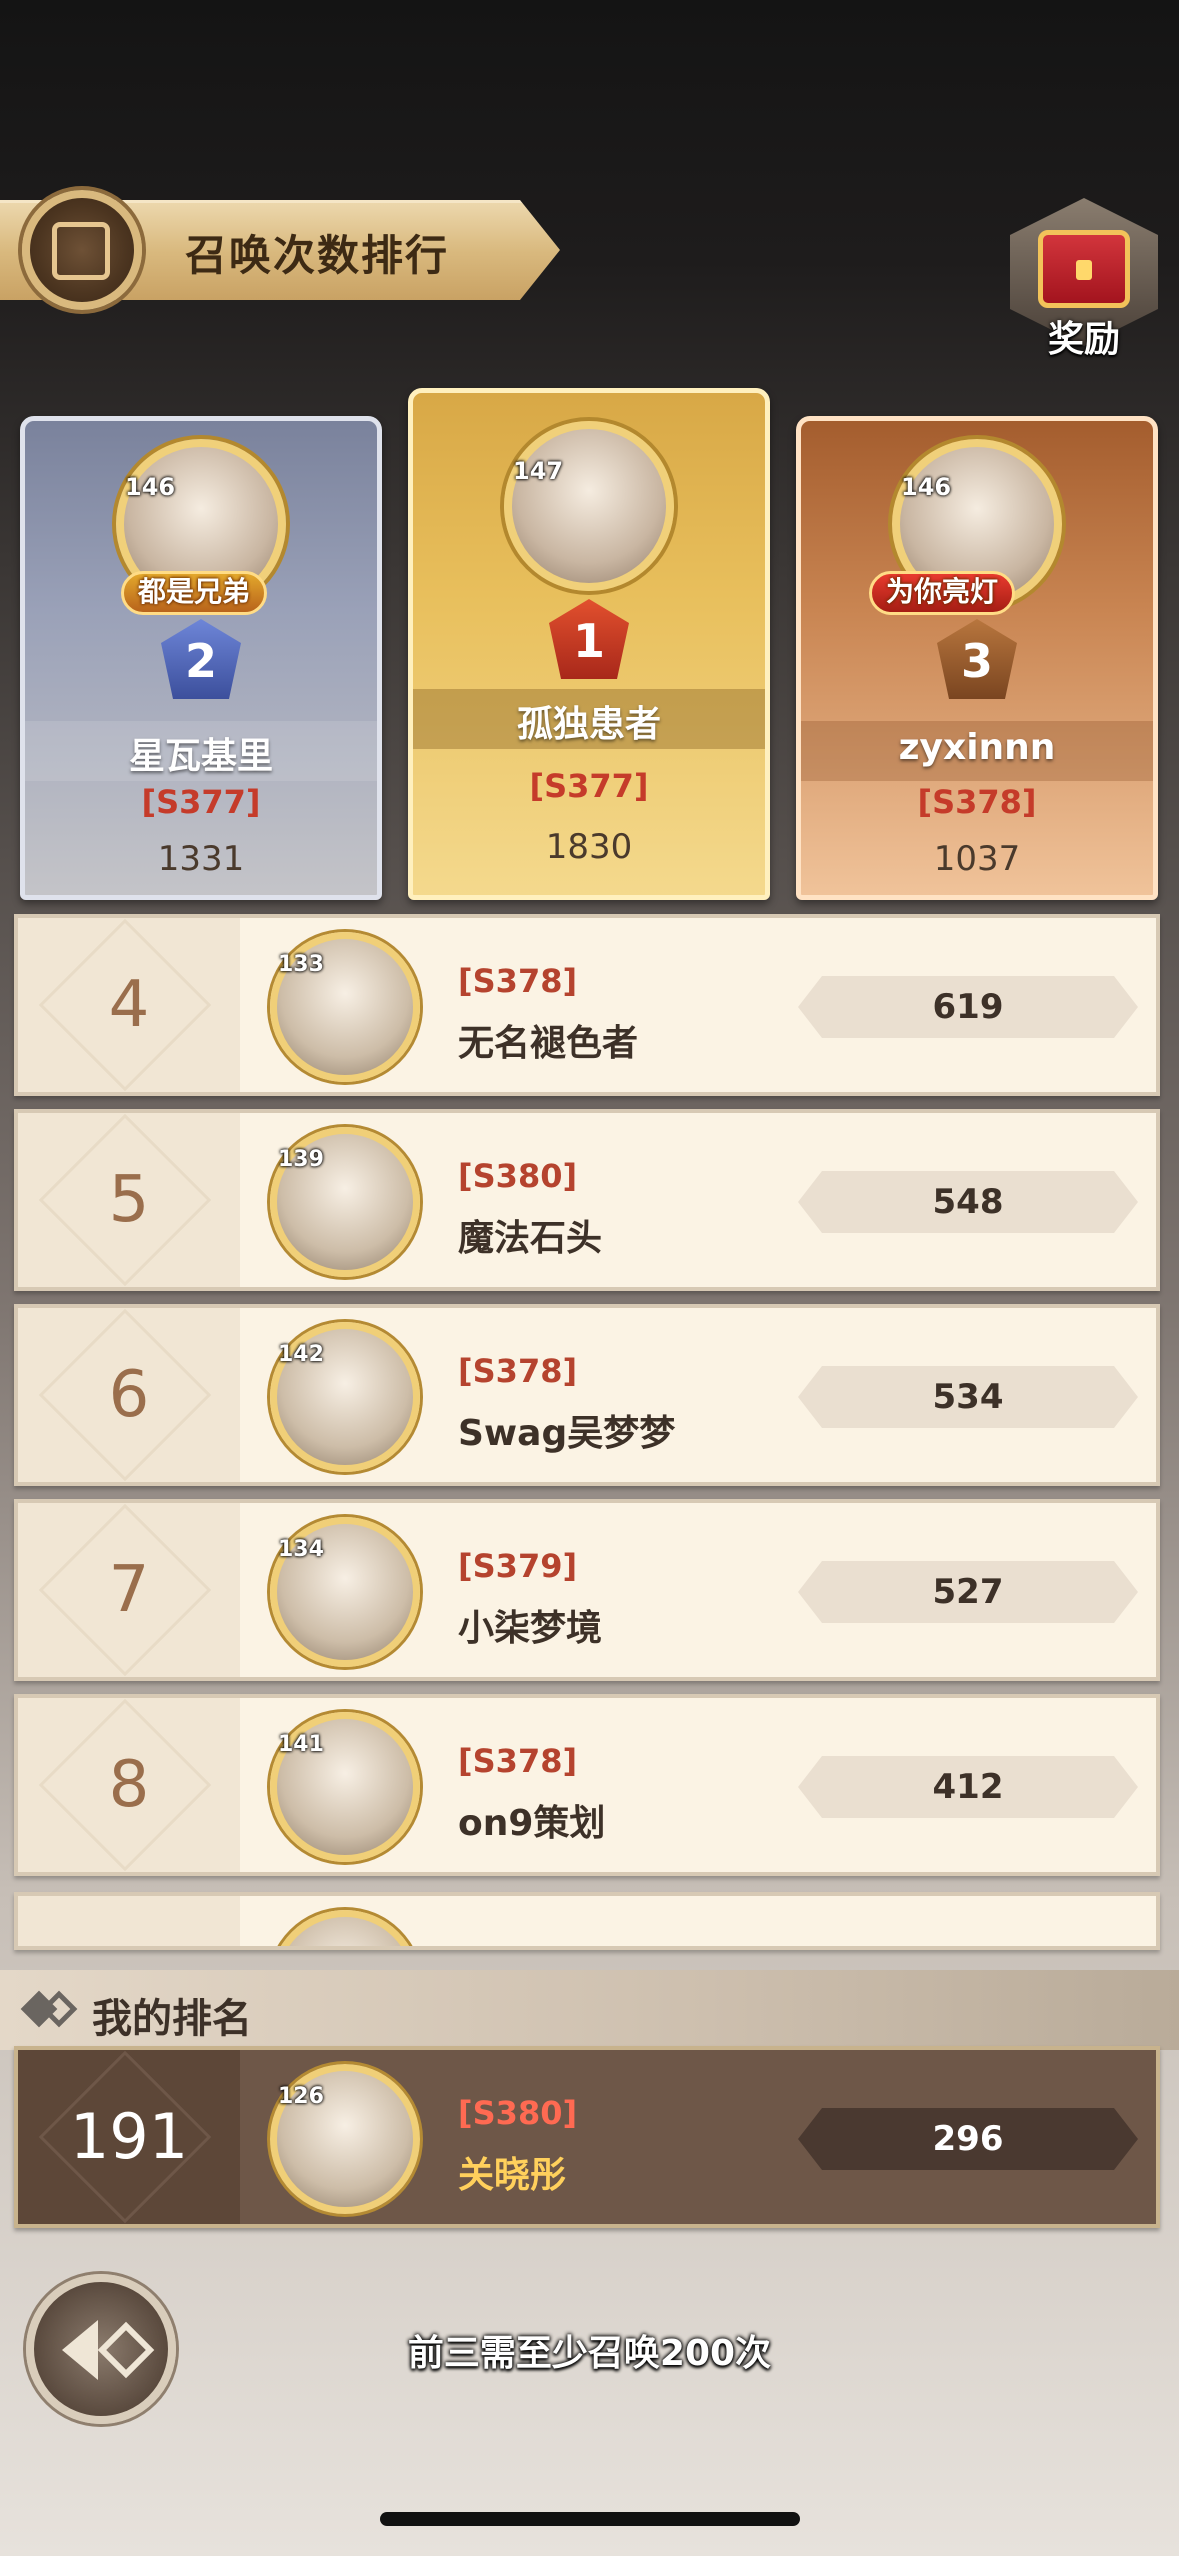  What do you see at coordinates (538, 471) in the screenshot?
I see `level-badge: 147` at bounding box center [538, 471].